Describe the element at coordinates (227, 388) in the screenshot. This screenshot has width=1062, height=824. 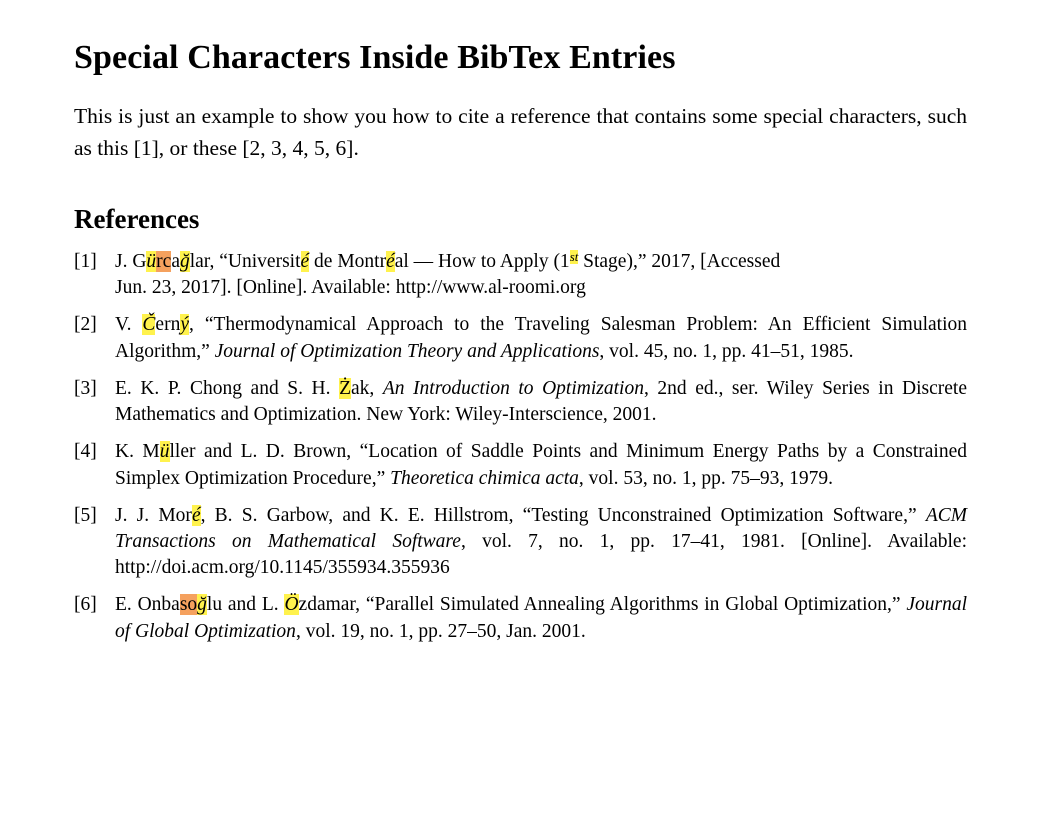
I see `author-prefix: E. K. P. Chong and S. H.` at that location.